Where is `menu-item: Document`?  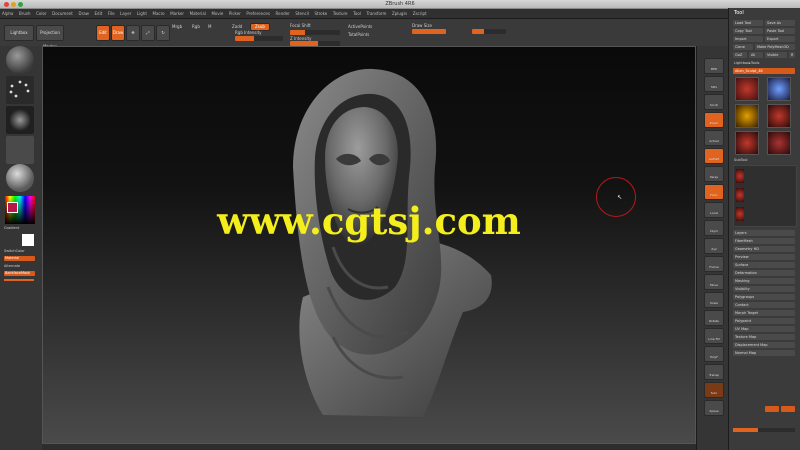
menu-item: Document is located at coordinates (62, 13).